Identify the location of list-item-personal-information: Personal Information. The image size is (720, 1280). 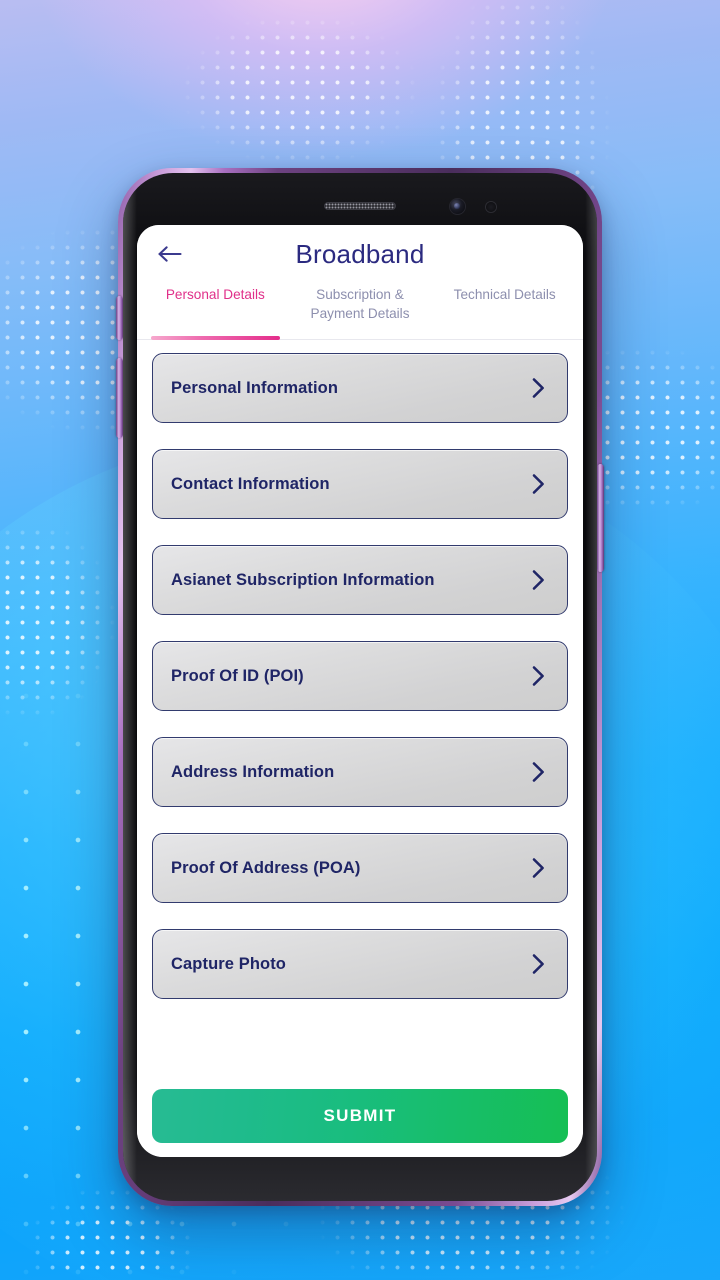
(360, 388).